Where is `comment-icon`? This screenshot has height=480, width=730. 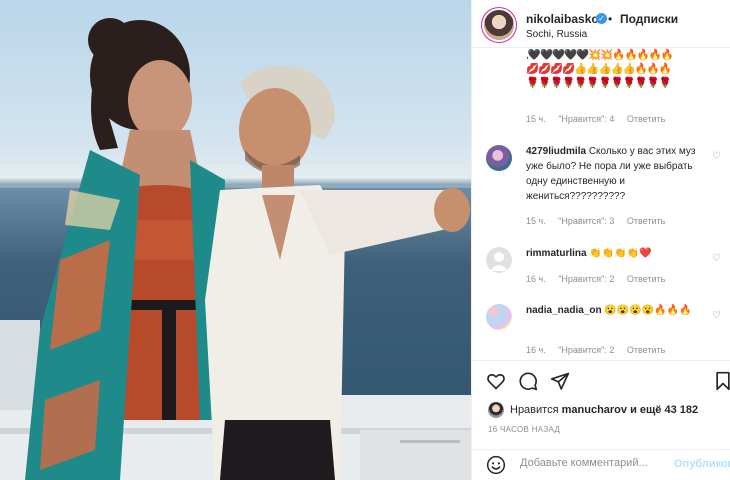 comment-icon is located at coordinates (528, 381).